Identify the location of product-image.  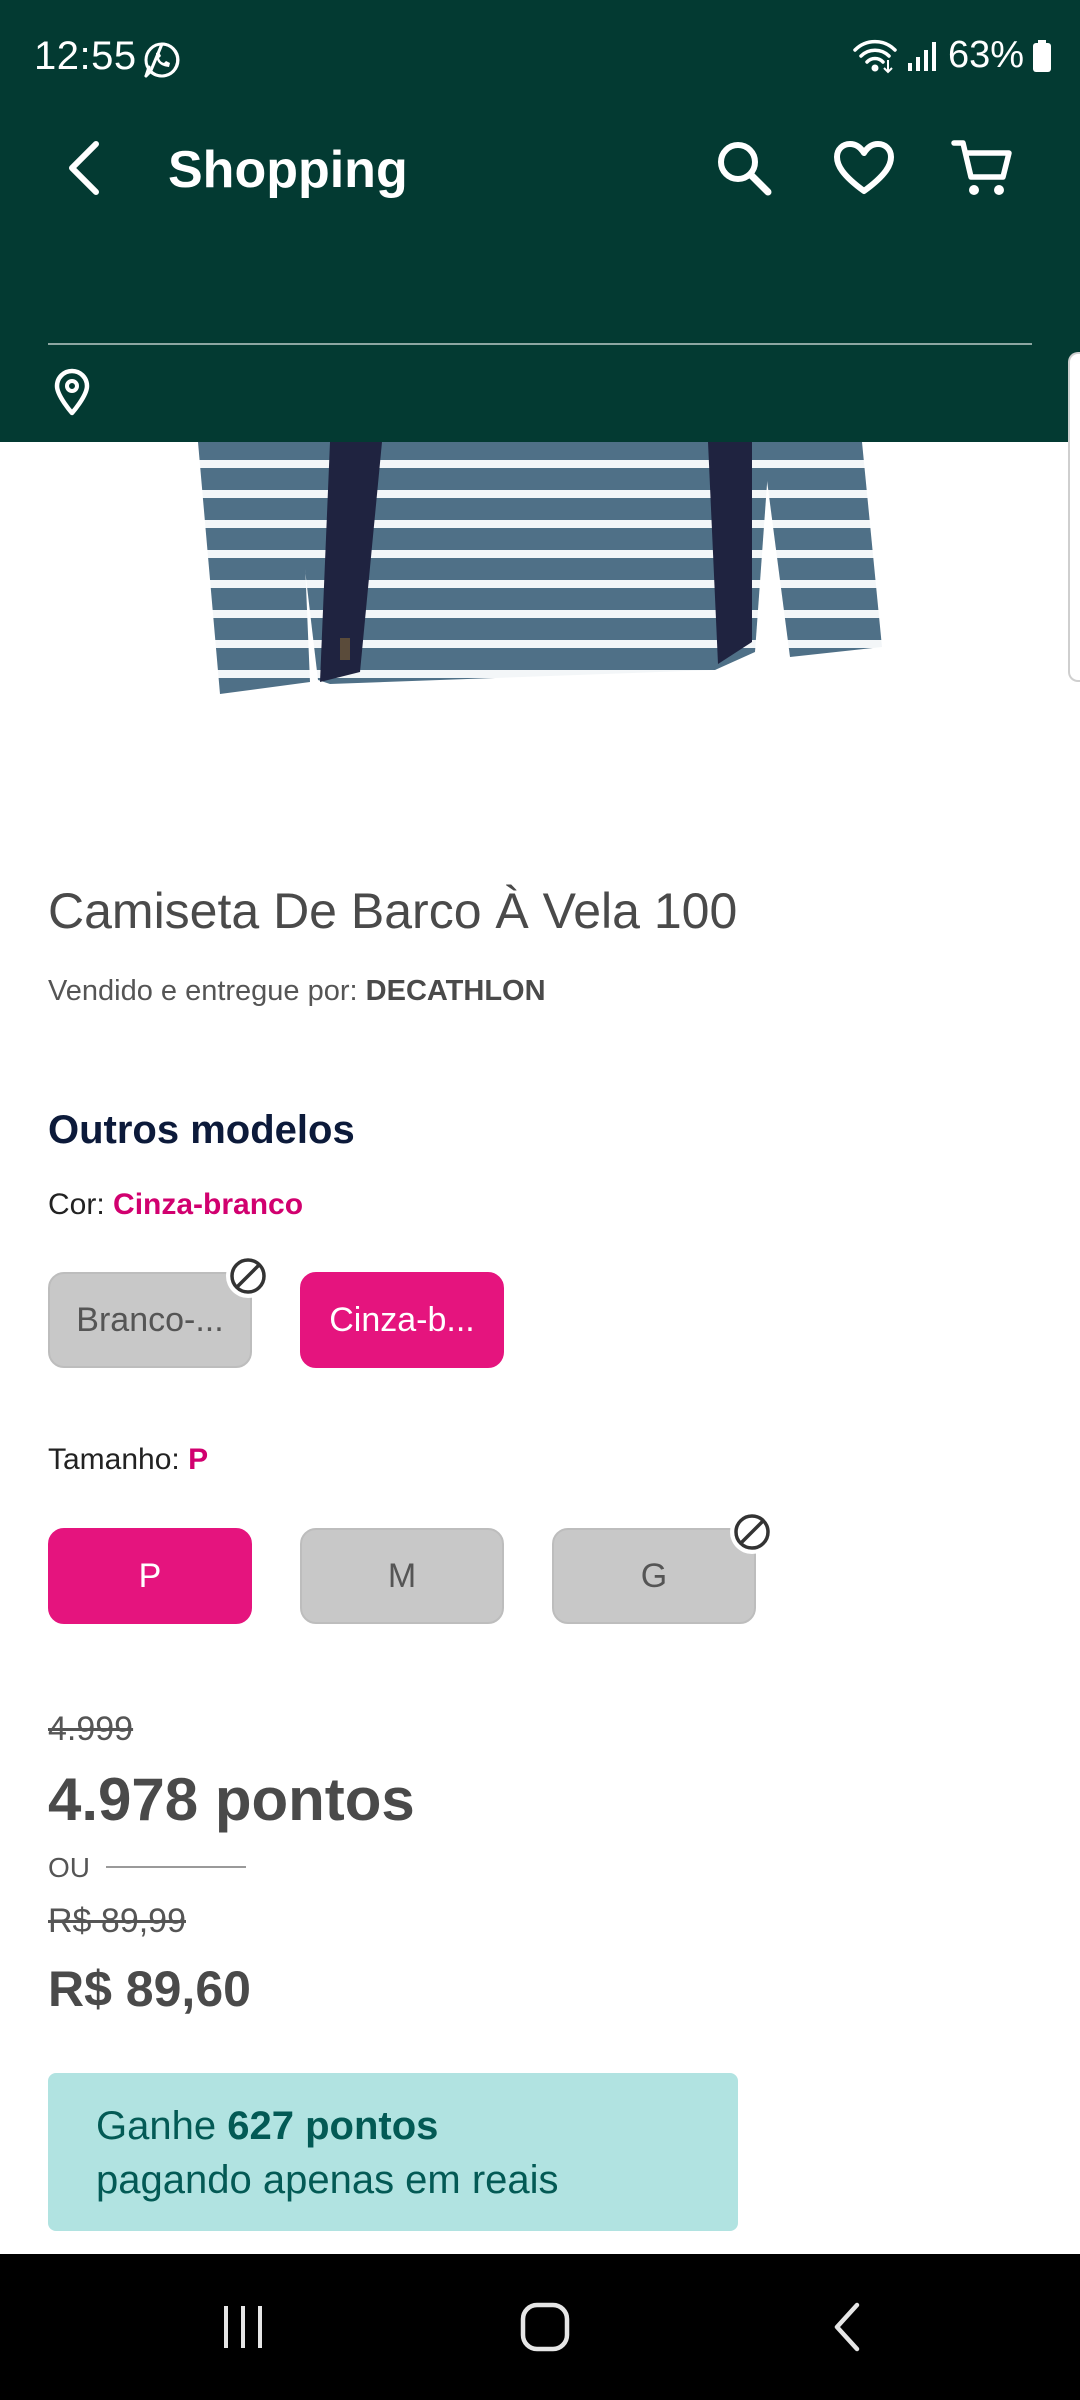
(540, 582).